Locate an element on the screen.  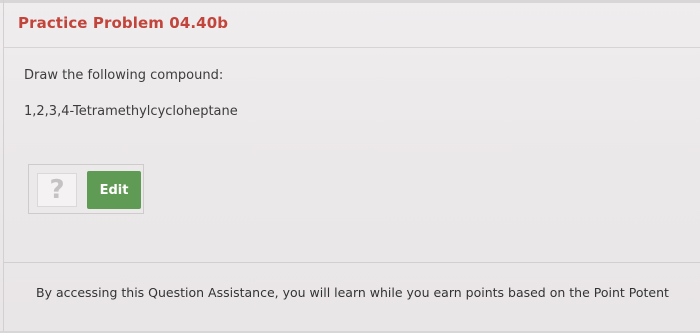
drawing-preview: ? is located at coordinates (57, 190).